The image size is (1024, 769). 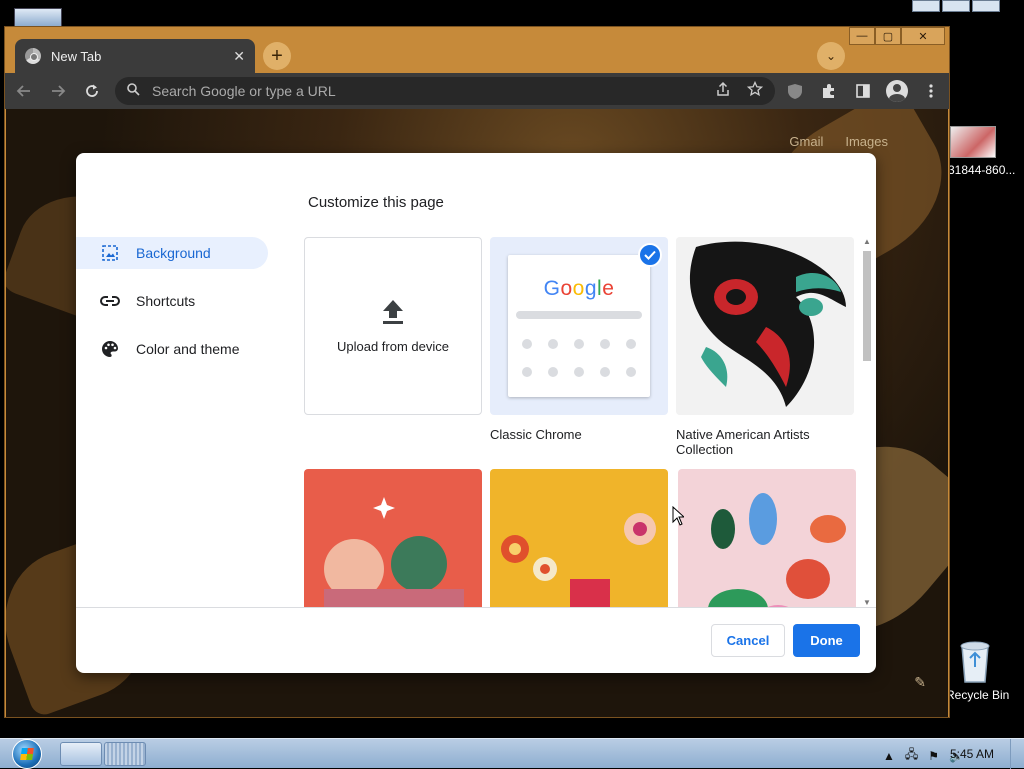 What do you see at coordinates (911, 755) in the screenshot?
I see `network-icon: 🖧` at bounding box center [911, 755].